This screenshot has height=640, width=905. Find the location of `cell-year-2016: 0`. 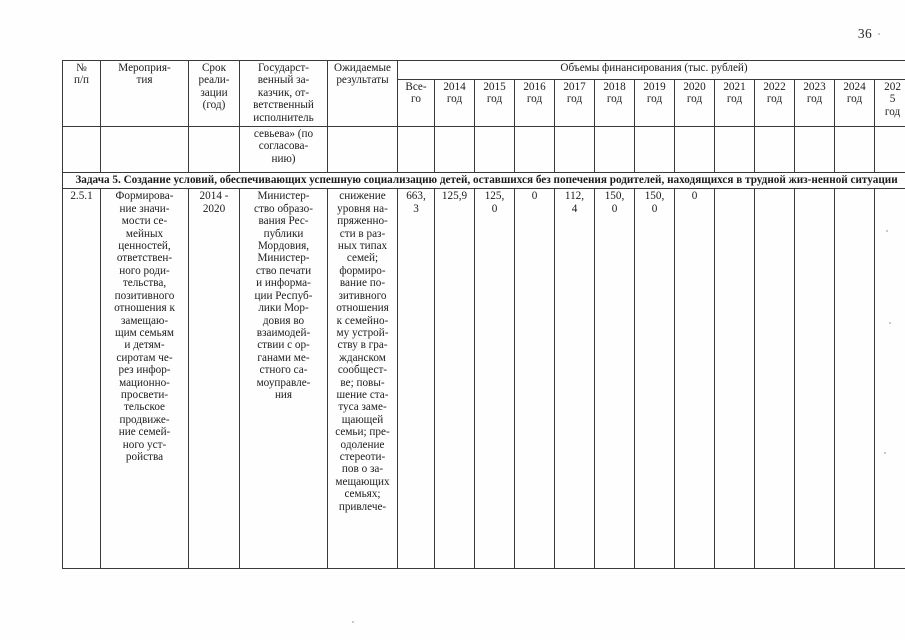

cell-year-2016: 0 is located at coordinates (534, 379).